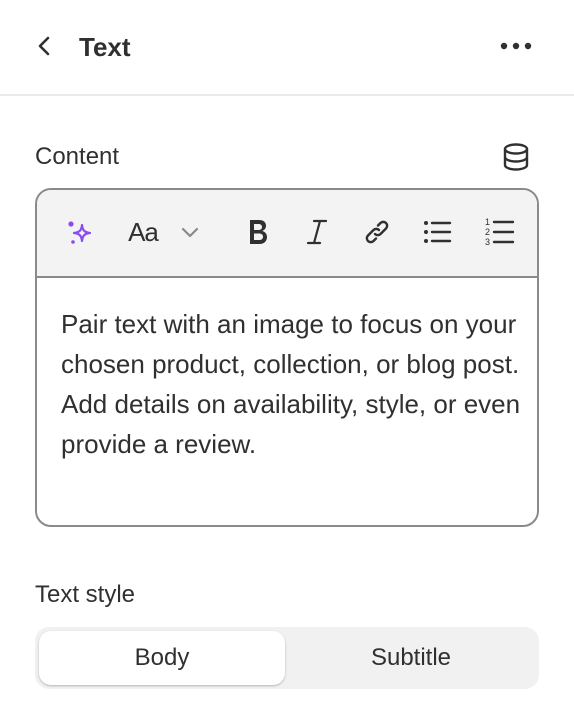 Image resolution: width=574 pixels, height=728 pixels. I want to click on text-style-segmented-control: Body Subtitle, so click(287, 658).